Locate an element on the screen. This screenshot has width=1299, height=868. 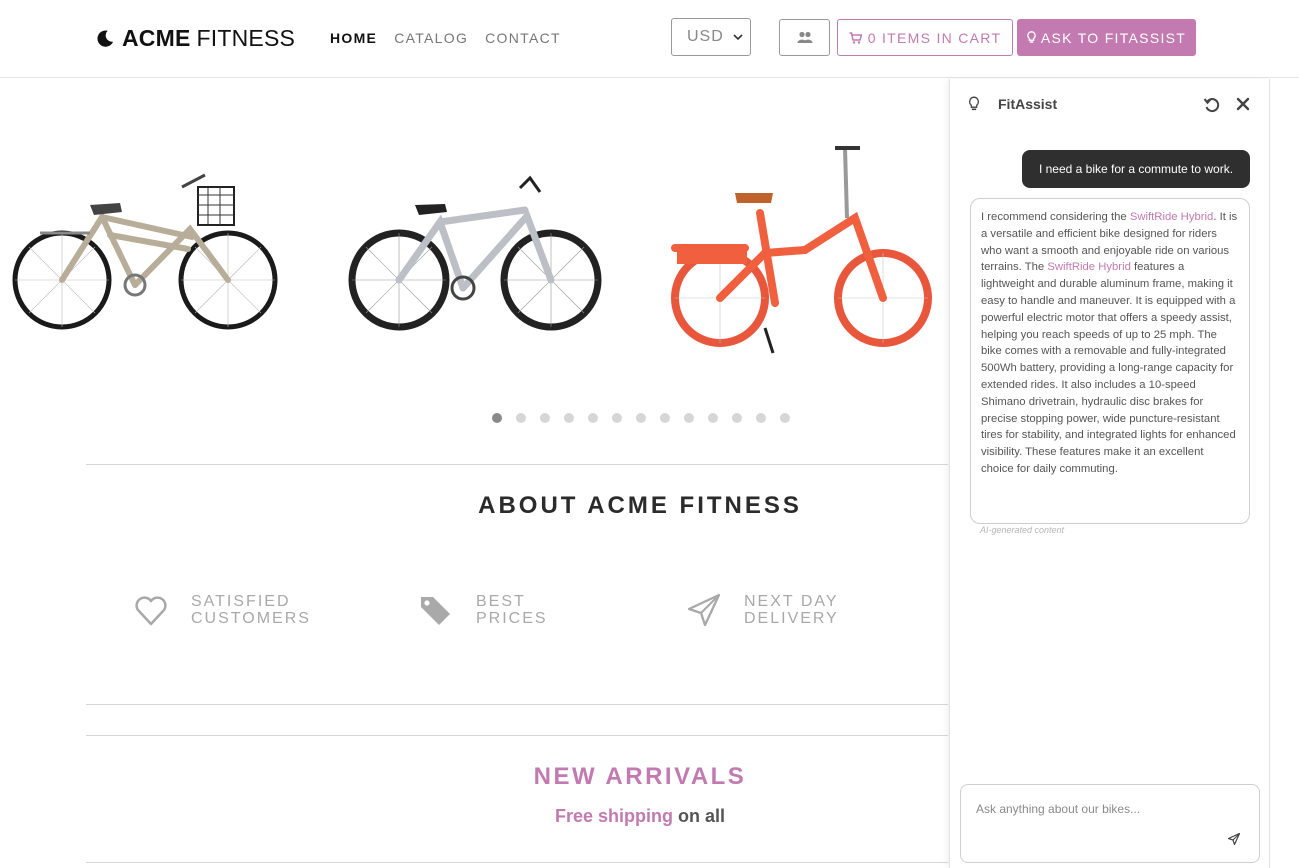
users-button is located at coordinates (804, 37).